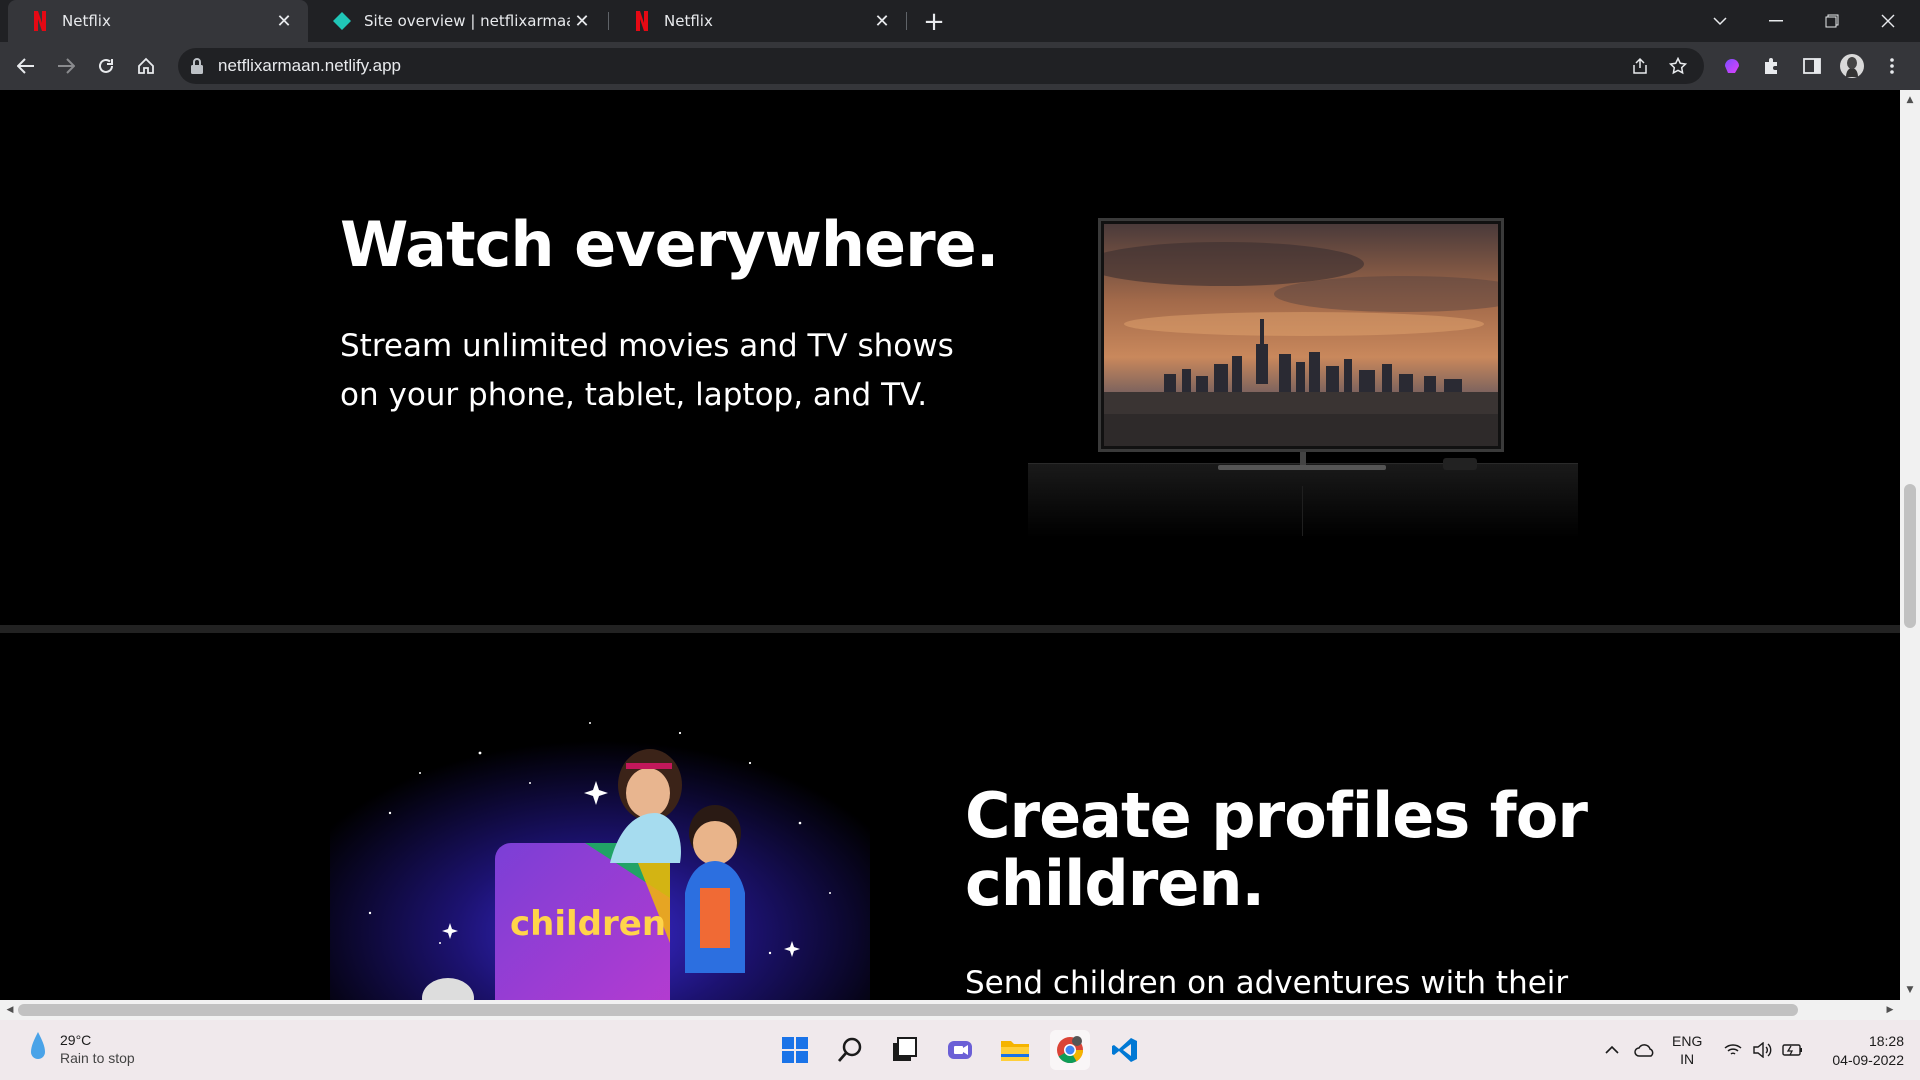 The height and width of the screenshot is (1080, 1920). What do you see at coordinates (950, 629) in the screenshot?
I see `section-divider` at bounding box center [950, 629].